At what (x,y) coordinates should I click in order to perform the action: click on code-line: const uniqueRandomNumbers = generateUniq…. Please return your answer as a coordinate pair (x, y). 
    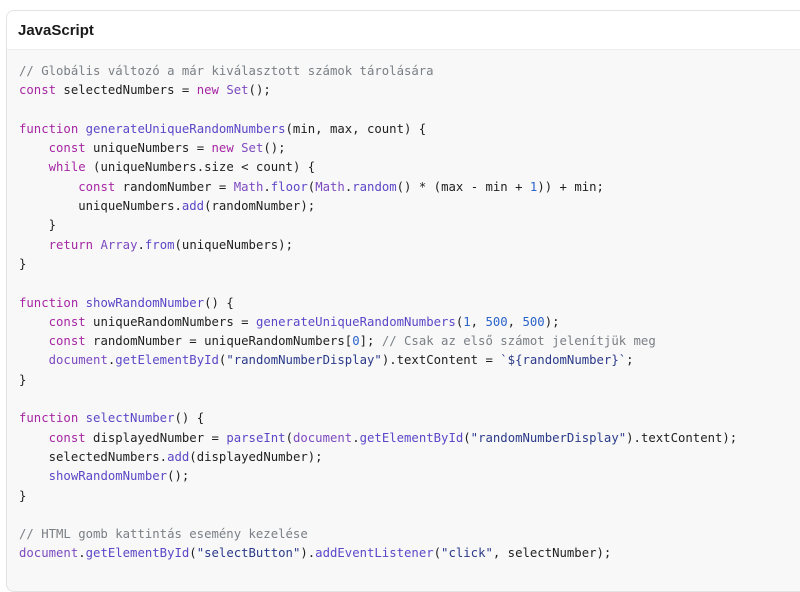
    Looking at the image, I should click on (409, 322).